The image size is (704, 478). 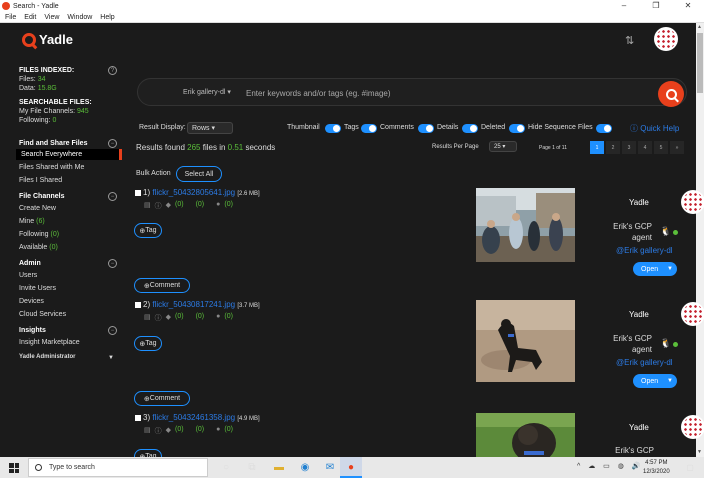 What do you see at coordinates (351, 467) in the screenshot?
I see `yadle-taskbar-button: ●` at bounding box center [351, 467].